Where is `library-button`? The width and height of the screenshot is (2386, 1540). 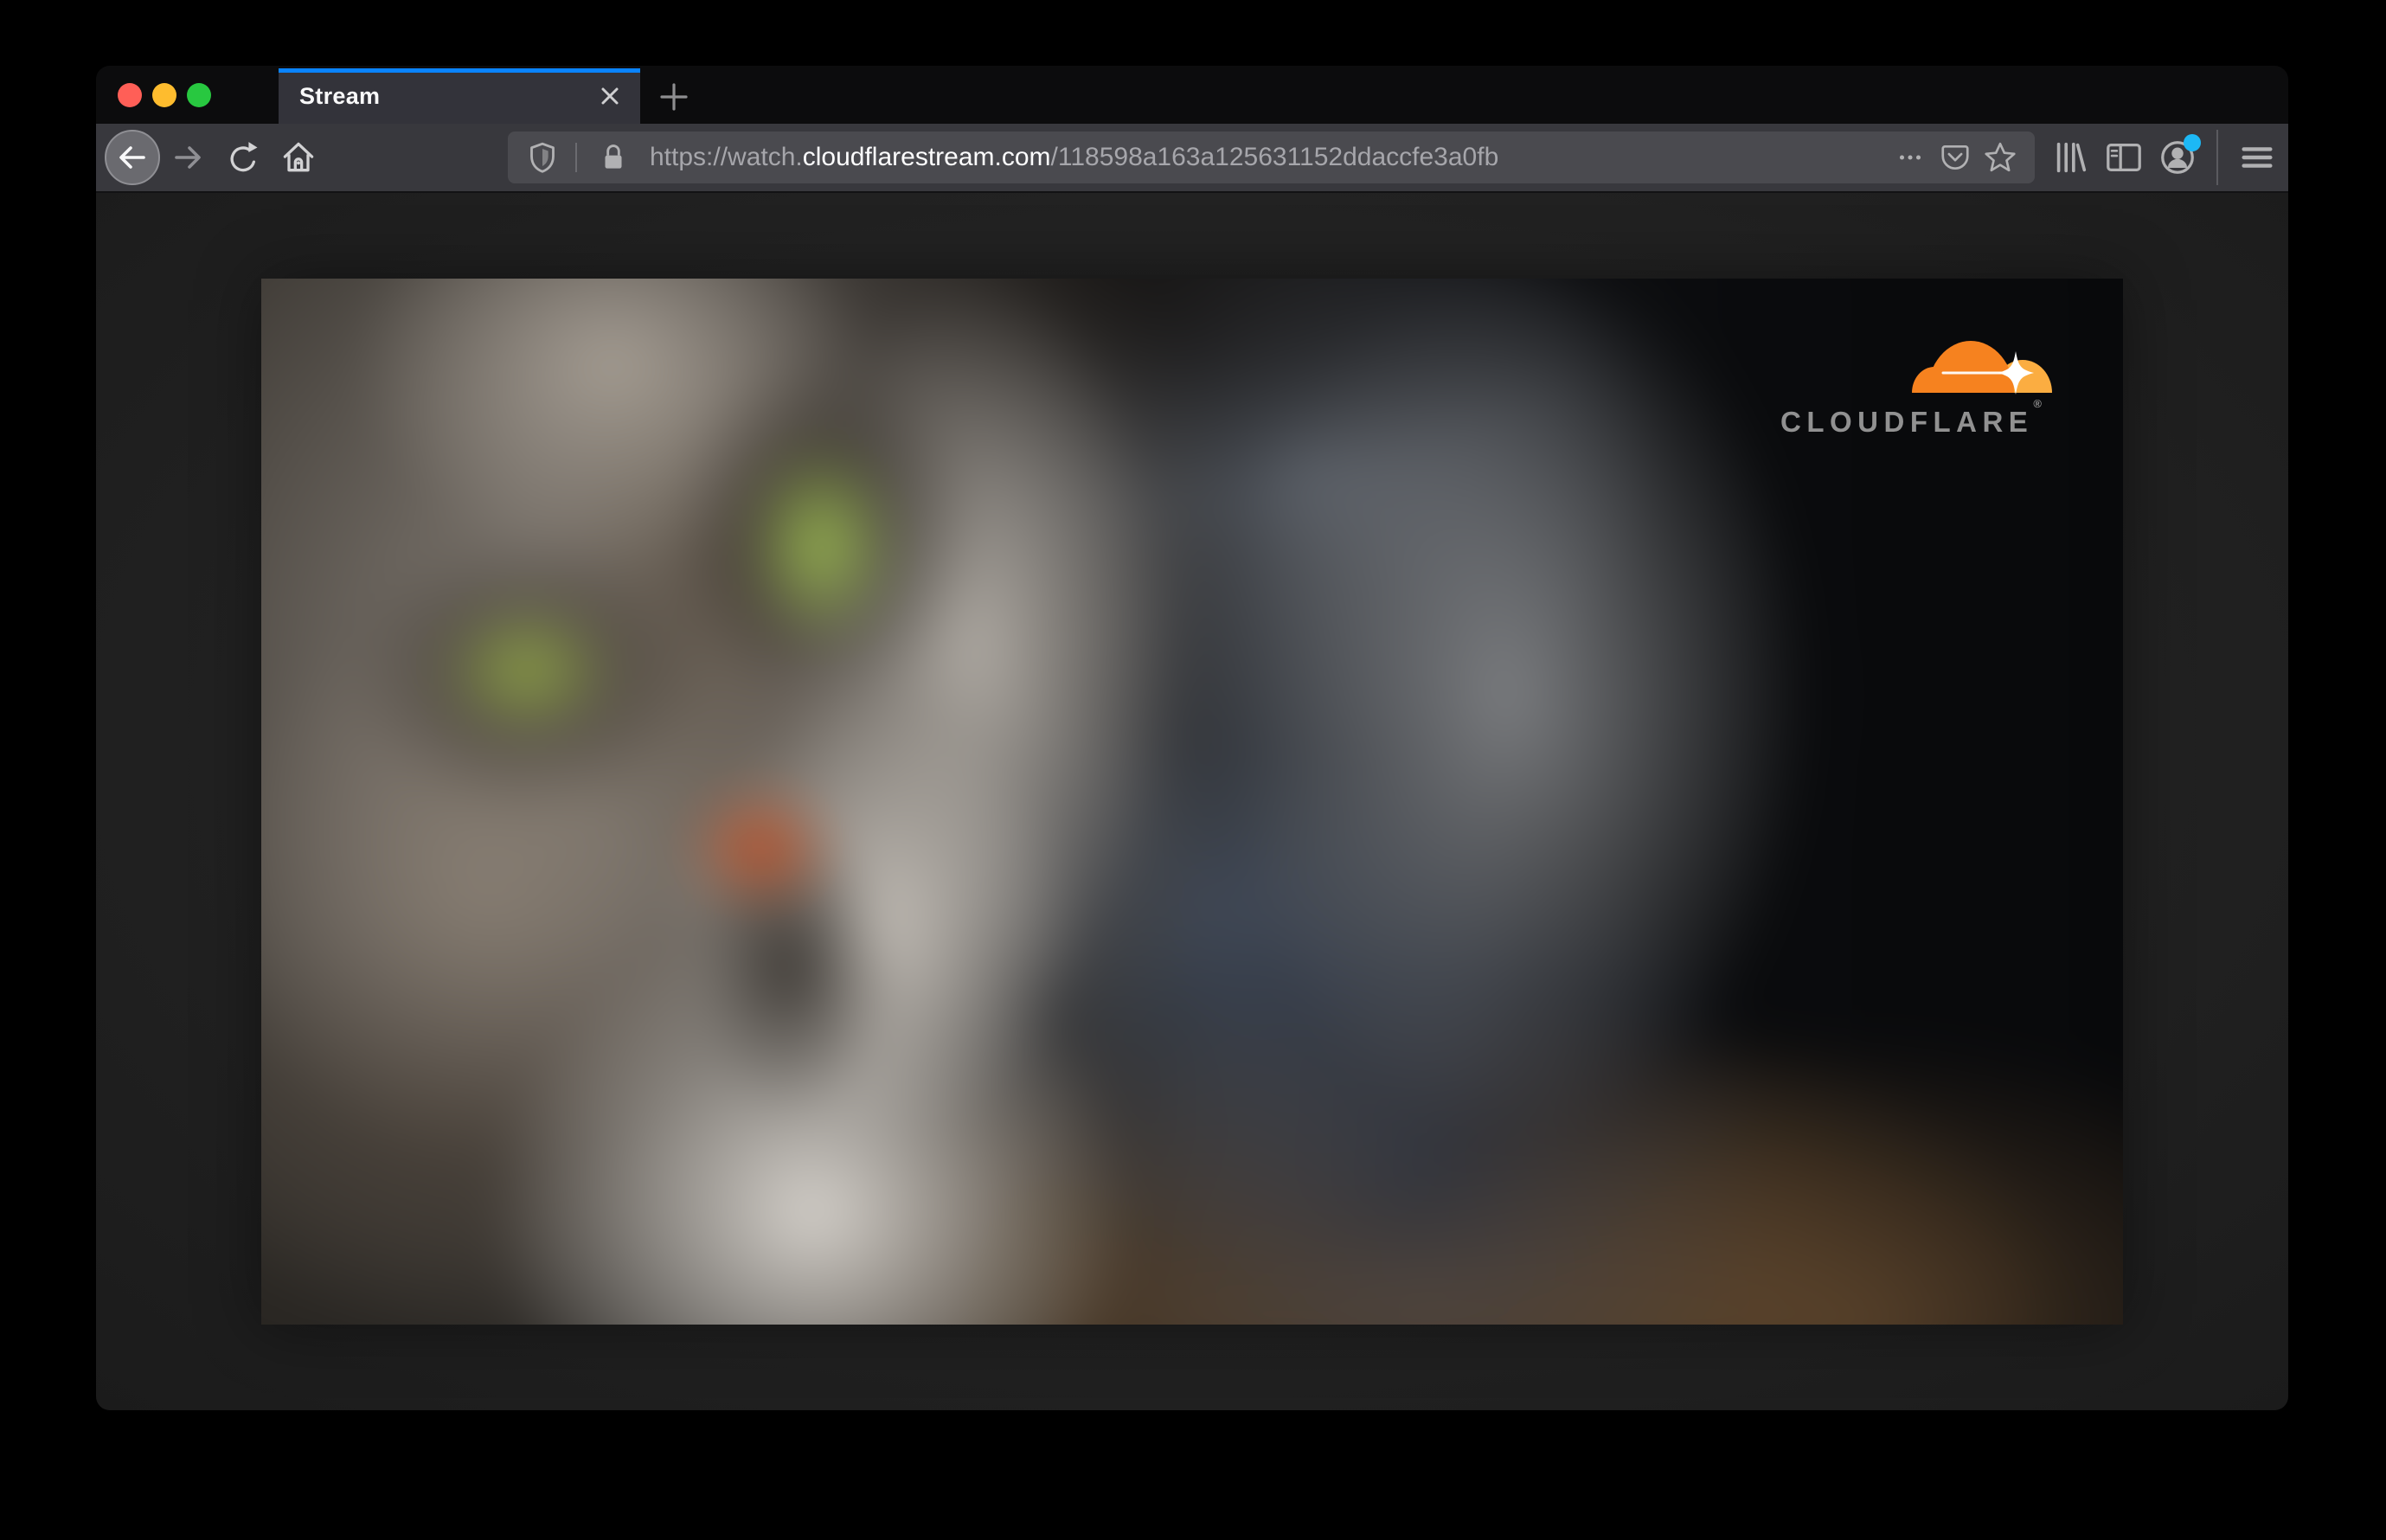 library-button is located at coordinates (2070, 157).